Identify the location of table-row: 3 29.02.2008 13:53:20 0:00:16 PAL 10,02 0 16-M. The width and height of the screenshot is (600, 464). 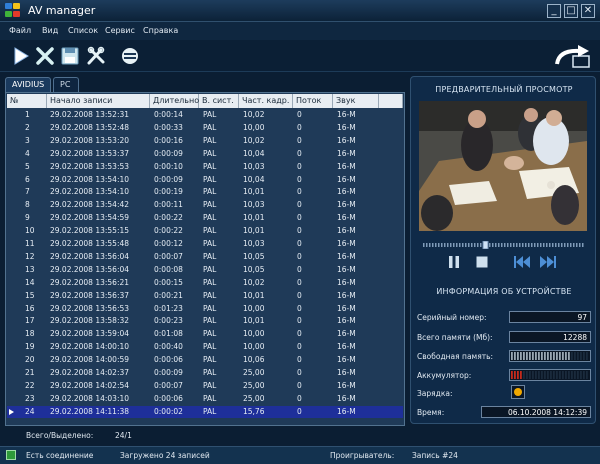
(205, 141).